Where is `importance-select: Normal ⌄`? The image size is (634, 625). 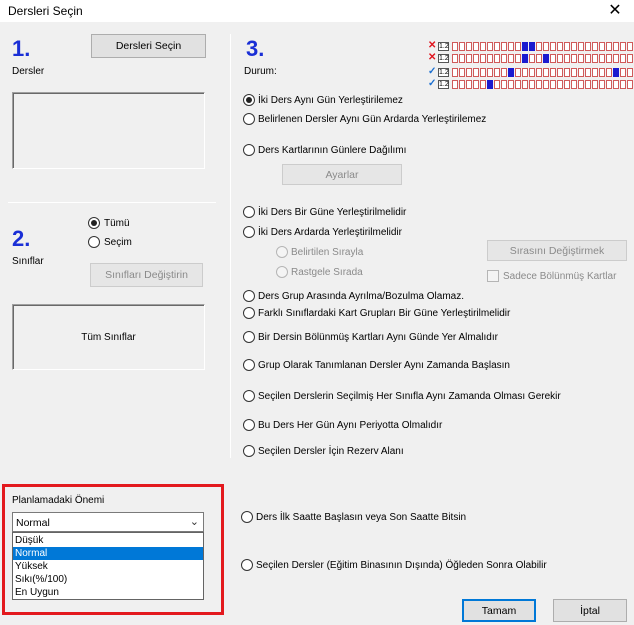
importance-select: Normal ⌄ is located at coordinates (108, 522).